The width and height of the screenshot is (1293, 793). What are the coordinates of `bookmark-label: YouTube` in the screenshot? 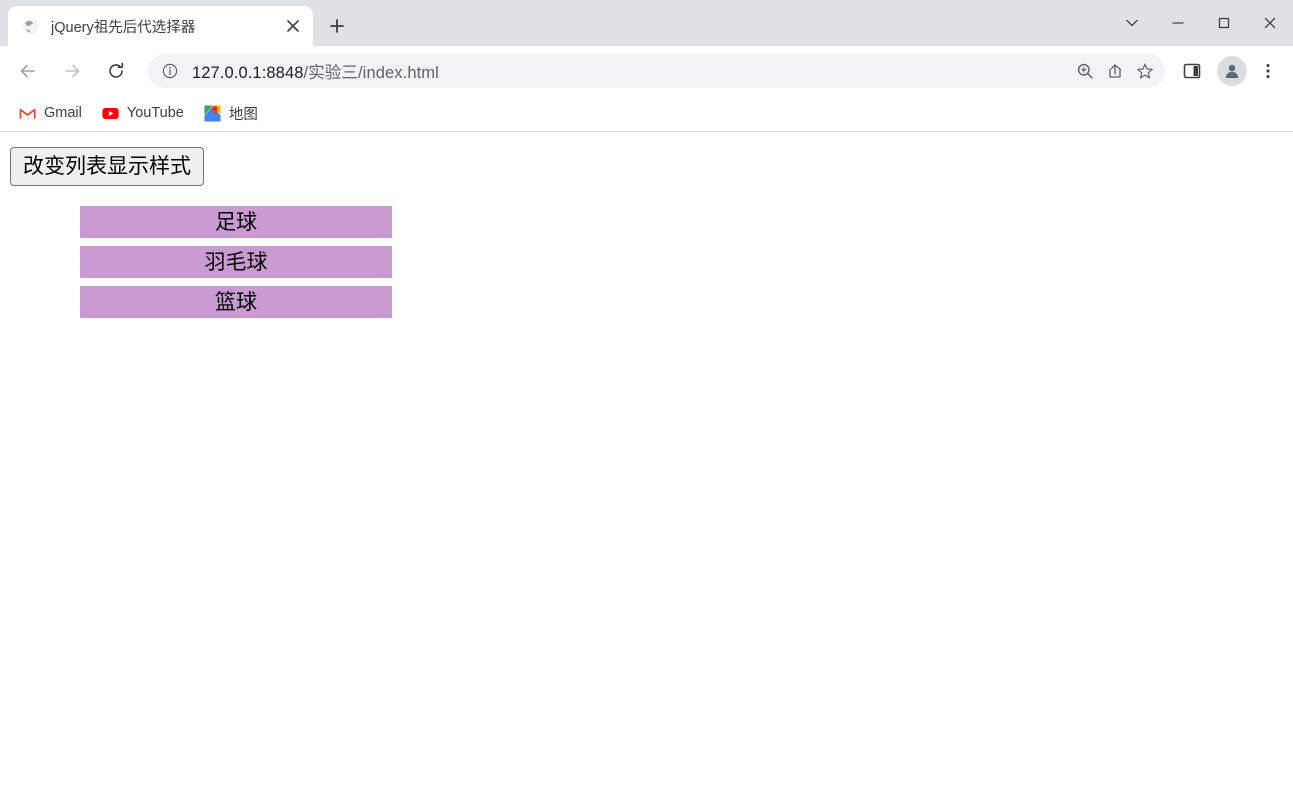 It's located at (155, 113).